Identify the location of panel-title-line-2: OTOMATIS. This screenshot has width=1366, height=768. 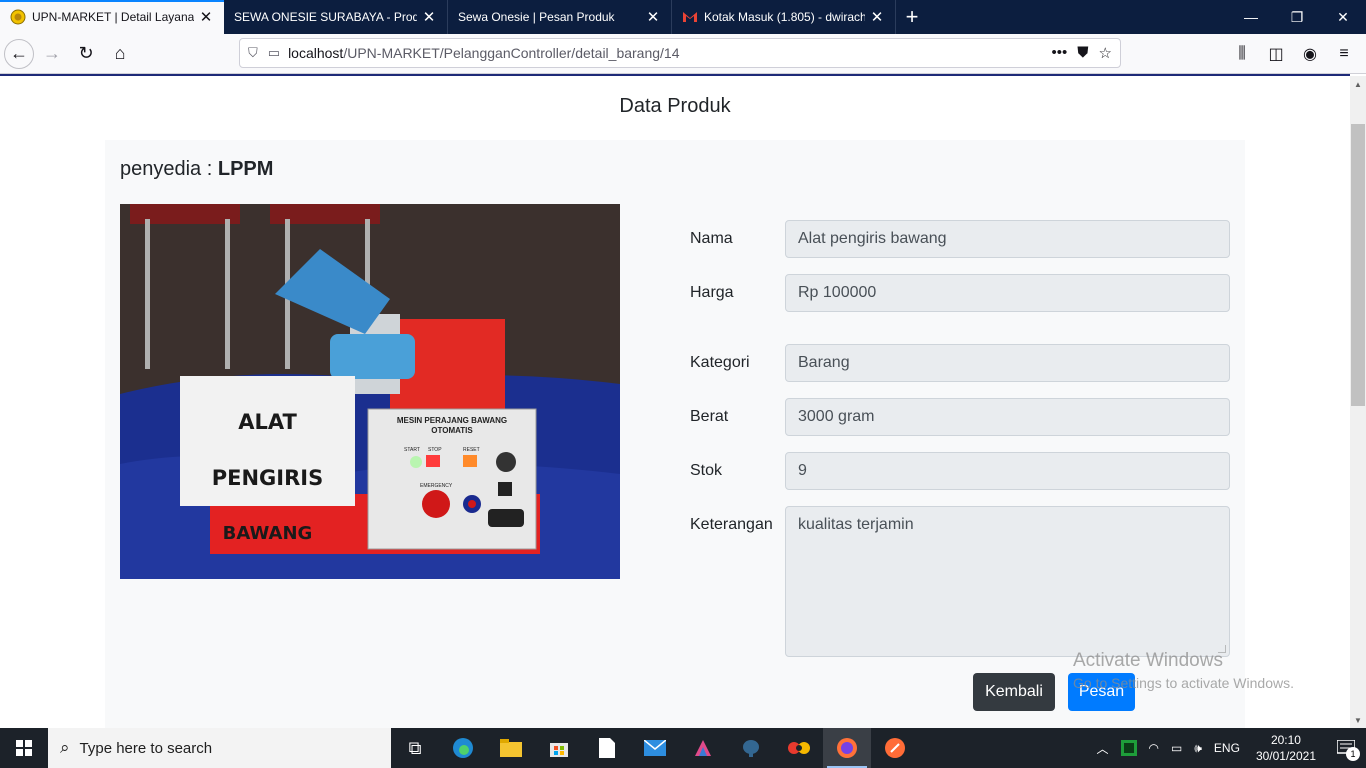
(452, 430).